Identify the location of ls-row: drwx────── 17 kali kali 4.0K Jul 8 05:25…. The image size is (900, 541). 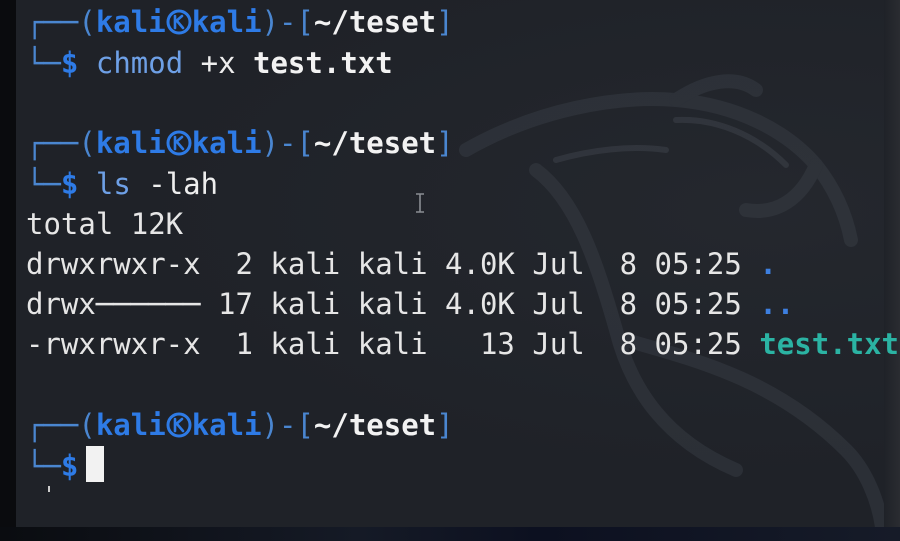
(410, 304).